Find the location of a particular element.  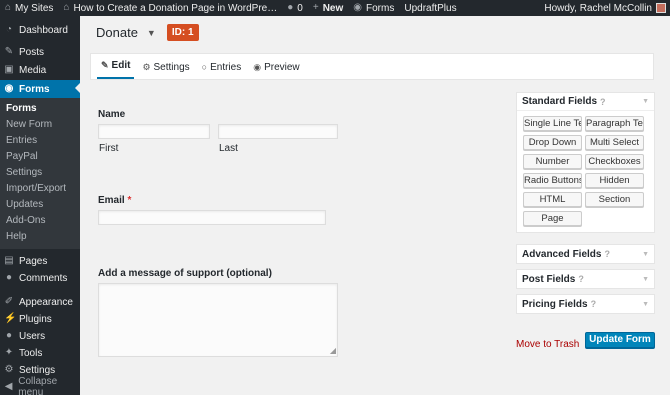

submenu-item-import-export: Import/Export is located at coordinates (40, 189).